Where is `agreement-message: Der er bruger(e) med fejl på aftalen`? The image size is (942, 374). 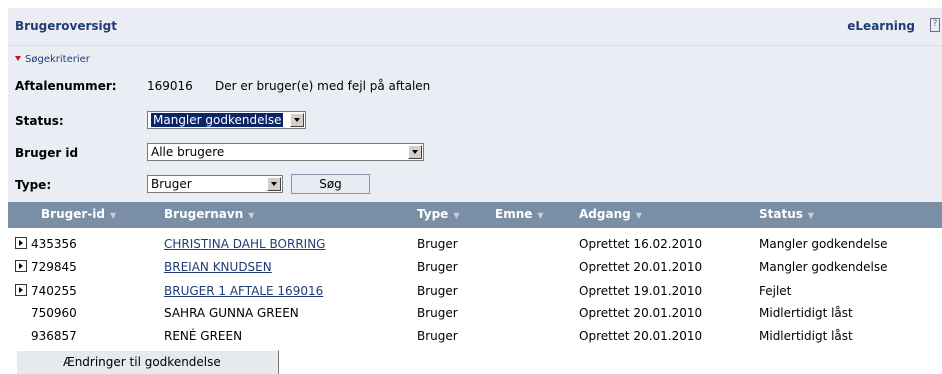 agreement-message: Der er bruger(e) med fejl på aftalen is located at coordinates (323, 86).